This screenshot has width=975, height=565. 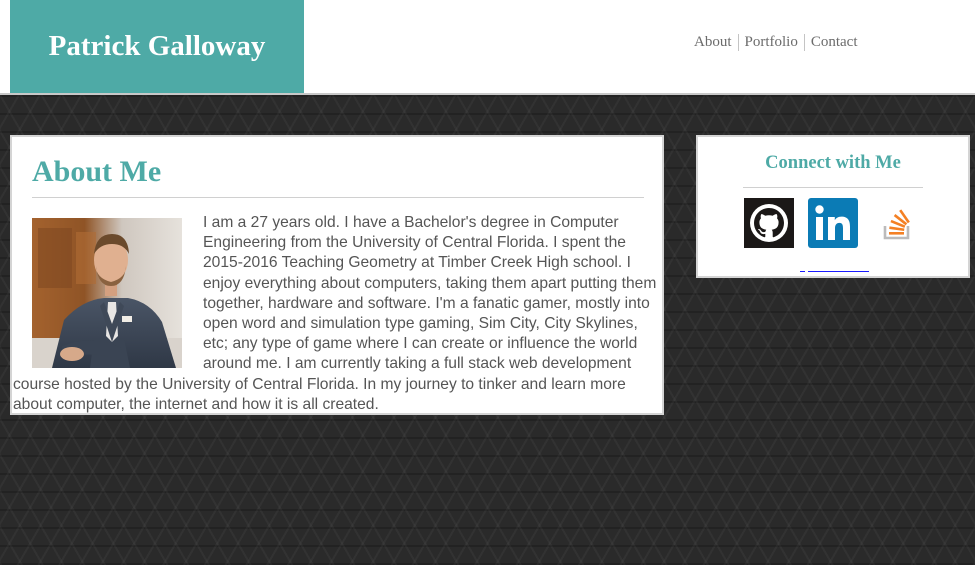 I want to click on photo-spacer, so click(x=108, y=293).